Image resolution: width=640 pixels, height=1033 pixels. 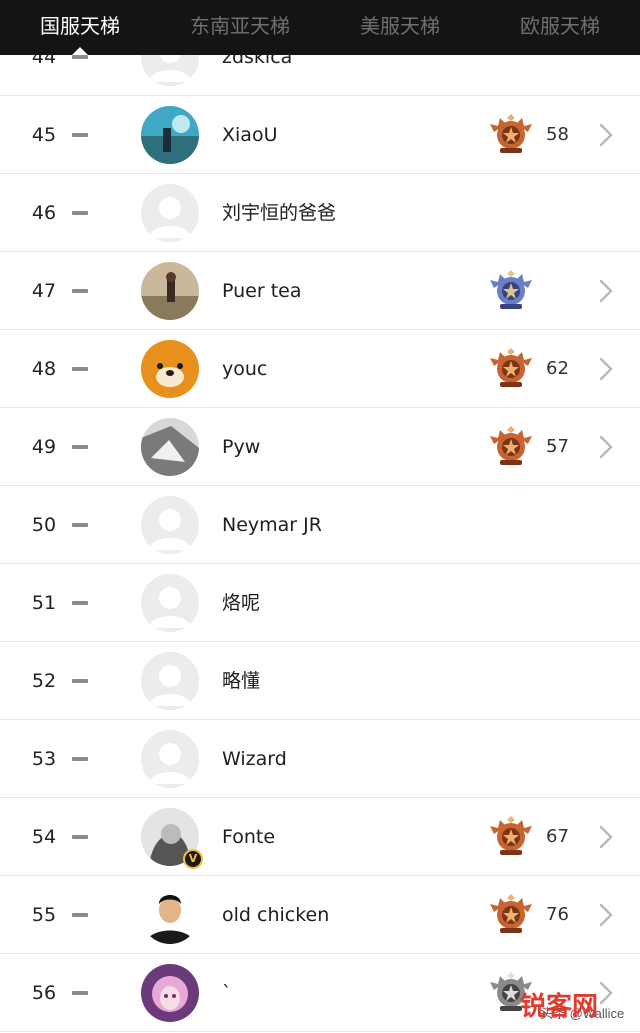 What do you see at coordinates (44, 135) in the screenshot?
I see `rank-number: 45` at bounding box center [44, 135].